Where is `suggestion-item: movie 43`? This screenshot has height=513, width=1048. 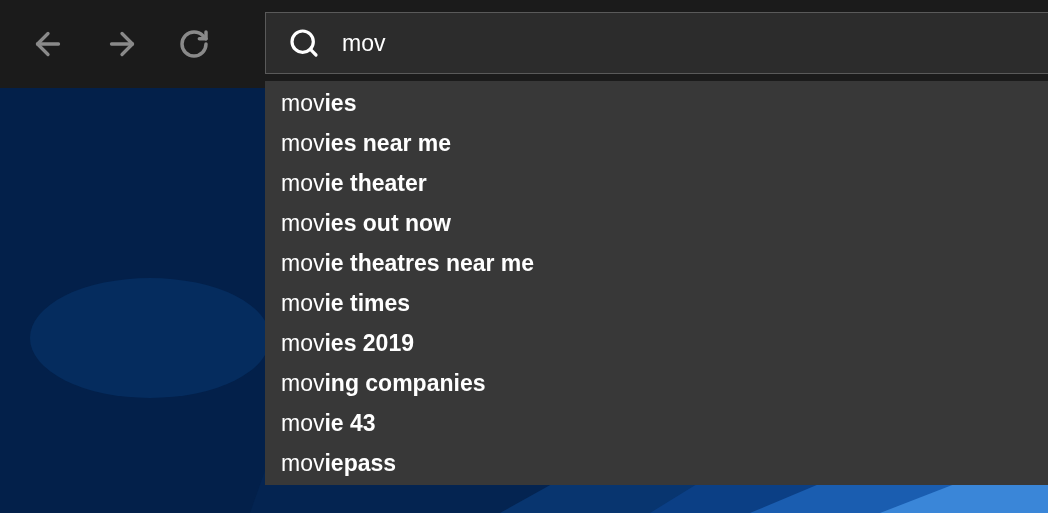 suggestion-item: movie 43 is located at coordinates (656, 423).